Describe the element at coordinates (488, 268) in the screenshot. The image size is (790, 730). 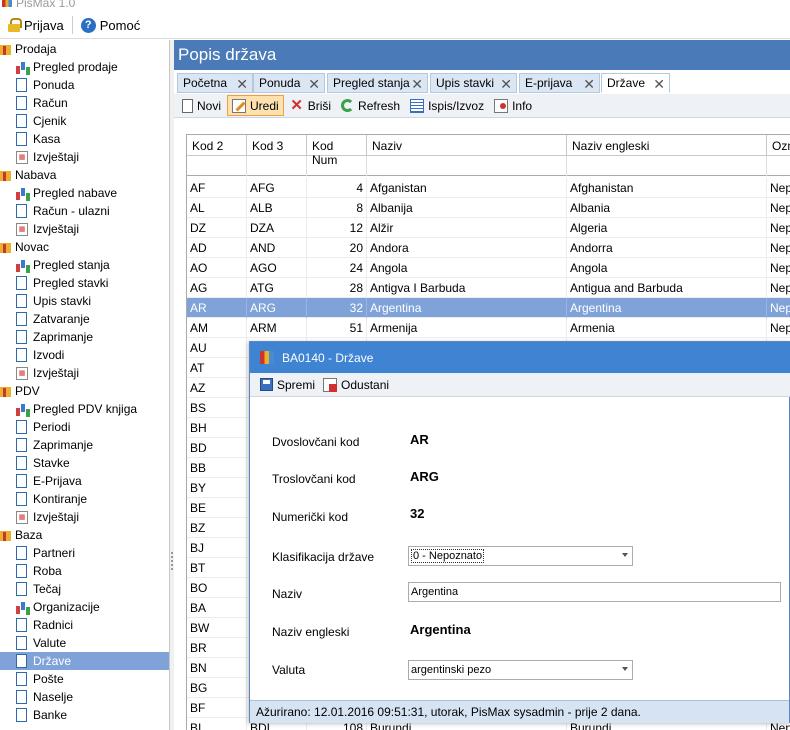
I see `table-row: AO AGO 24 Angola Angola Nep` at that location.